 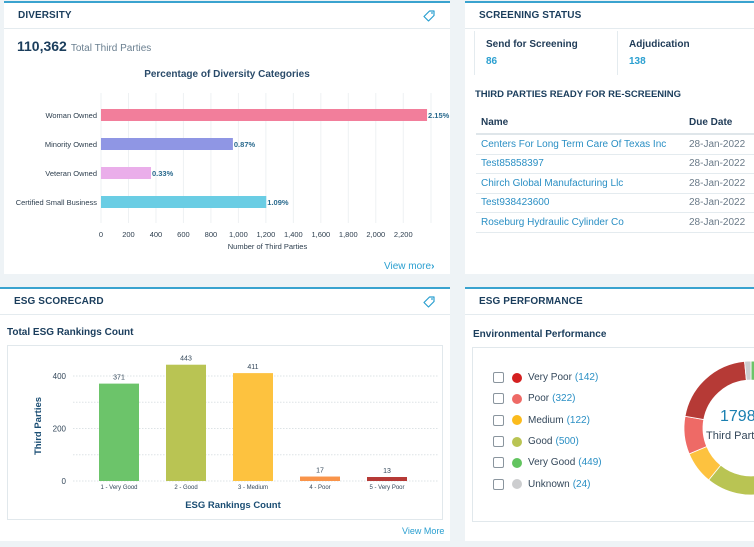 I want to click on x-axis-title: ESG Rankings Count, so click(x=233, y=505).